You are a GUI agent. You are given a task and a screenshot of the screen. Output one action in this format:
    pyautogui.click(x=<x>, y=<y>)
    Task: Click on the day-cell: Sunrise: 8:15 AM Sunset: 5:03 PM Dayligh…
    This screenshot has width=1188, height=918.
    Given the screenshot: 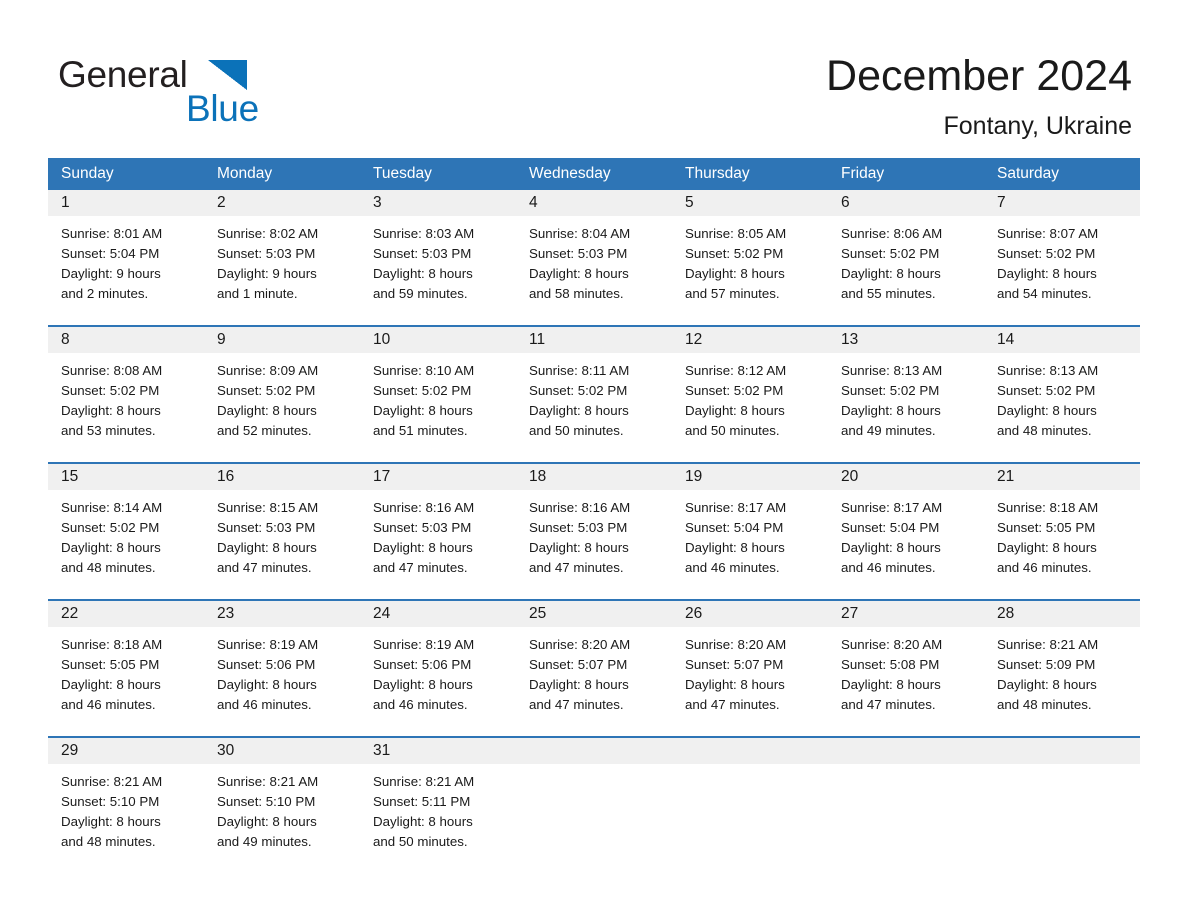 What is the action you would take?
    pyautogui.click(x=282, y=544)
    